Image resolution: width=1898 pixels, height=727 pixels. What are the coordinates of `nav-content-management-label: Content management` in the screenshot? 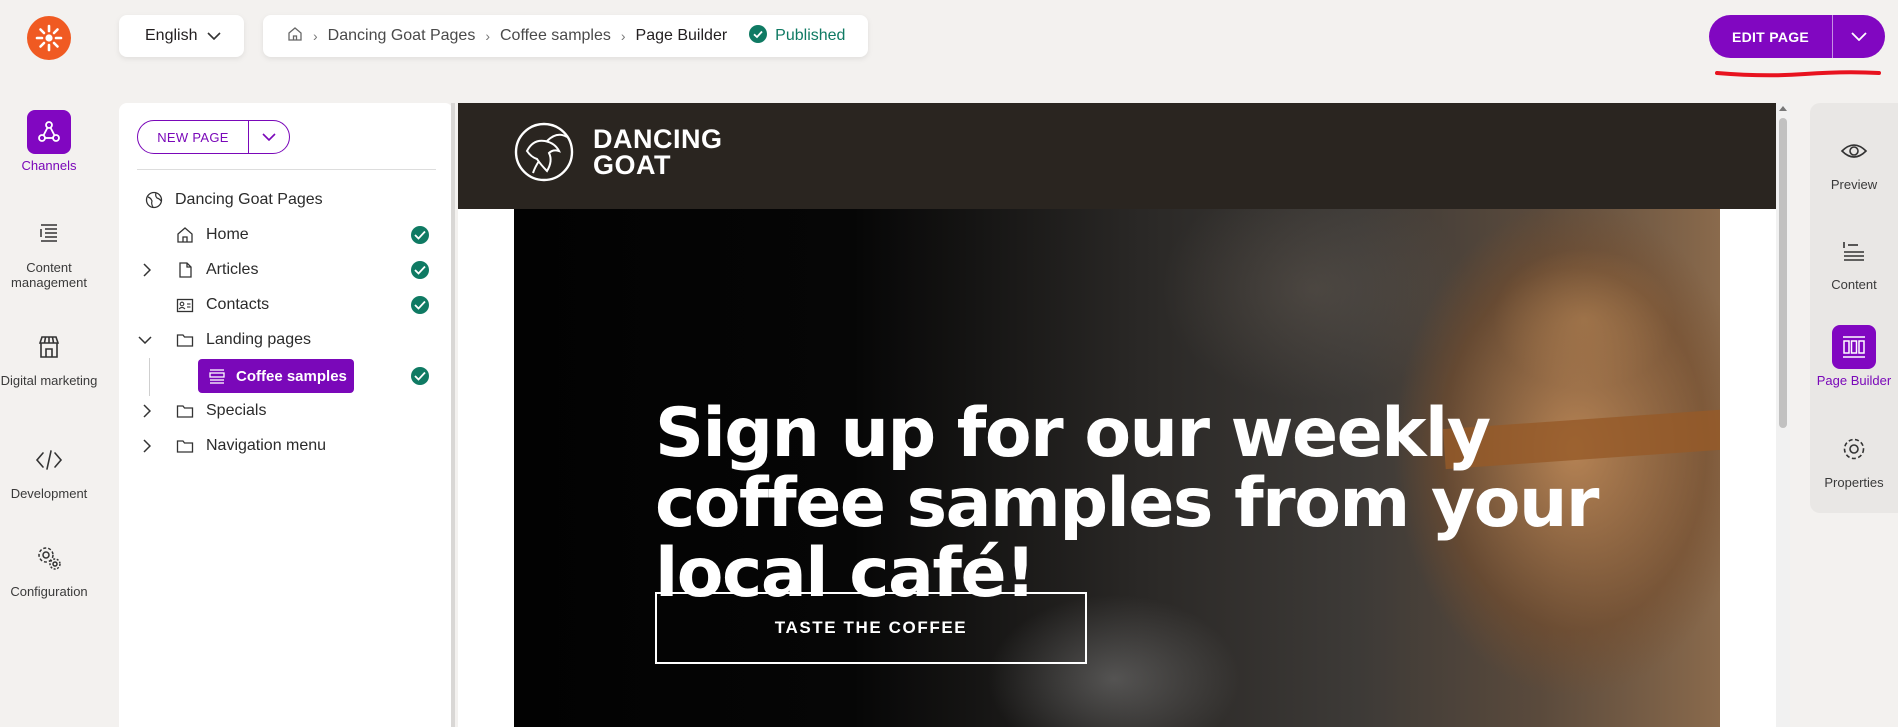 It's located at (49, 275).